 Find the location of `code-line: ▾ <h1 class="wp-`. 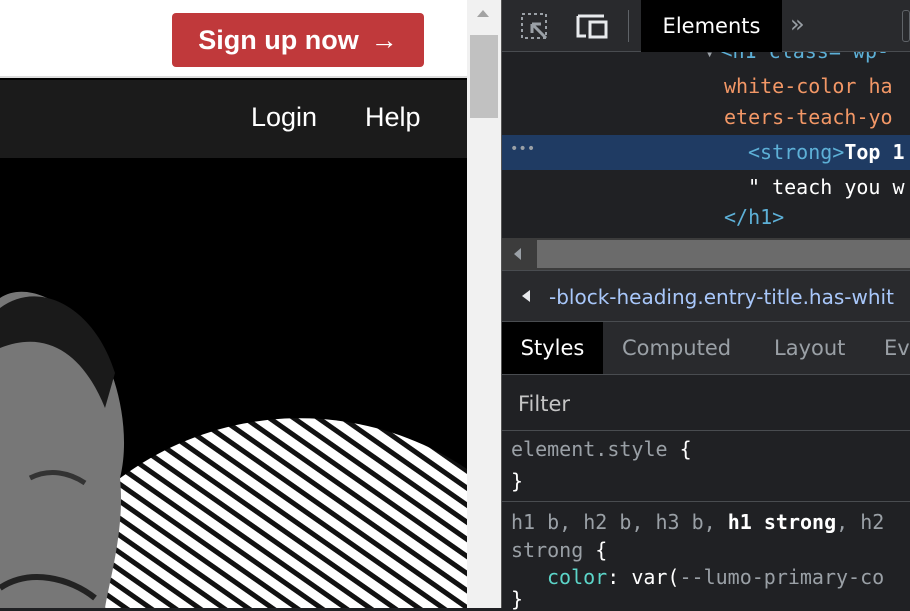

code-line: ▾ <h1 class="wp- is located at coordinates (797, 60).